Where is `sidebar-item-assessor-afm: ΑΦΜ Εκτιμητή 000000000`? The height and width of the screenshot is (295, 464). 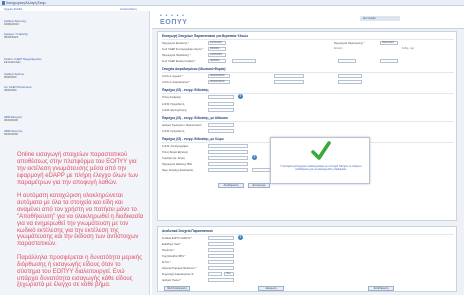 sidebar-item-assessor-afm: ΑΦΜ Εκτιμητή 000000000 is located at coordinates (13, 119).